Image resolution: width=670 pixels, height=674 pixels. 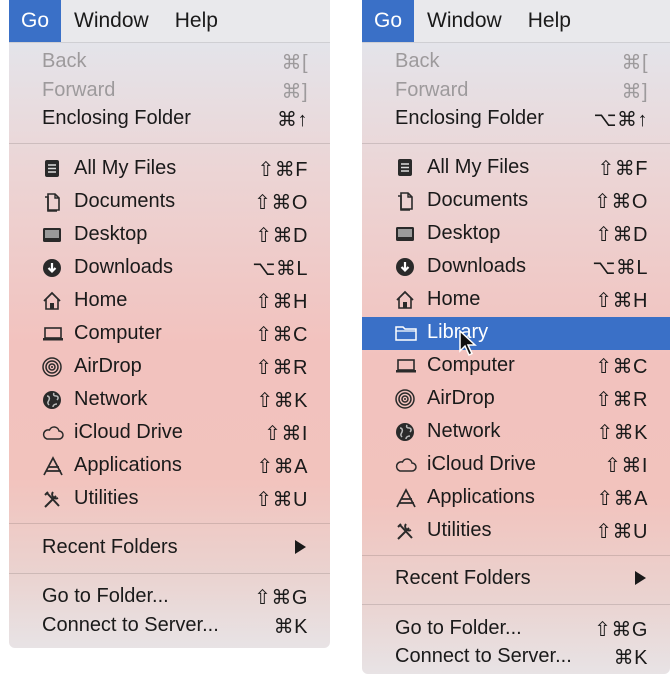 I want to click on downloads-icon, so click(x=53, y=269).